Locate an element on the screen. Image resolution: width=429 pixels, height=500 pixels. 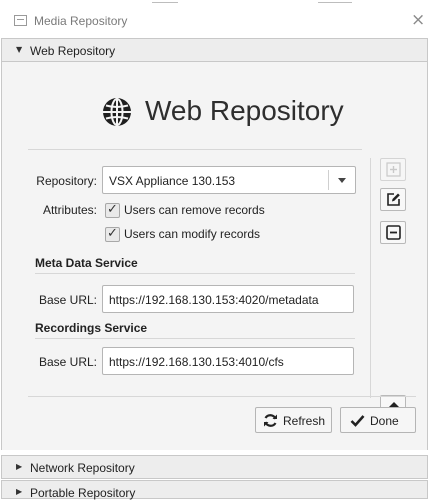
remove-button is located at coordinates (393, 232).